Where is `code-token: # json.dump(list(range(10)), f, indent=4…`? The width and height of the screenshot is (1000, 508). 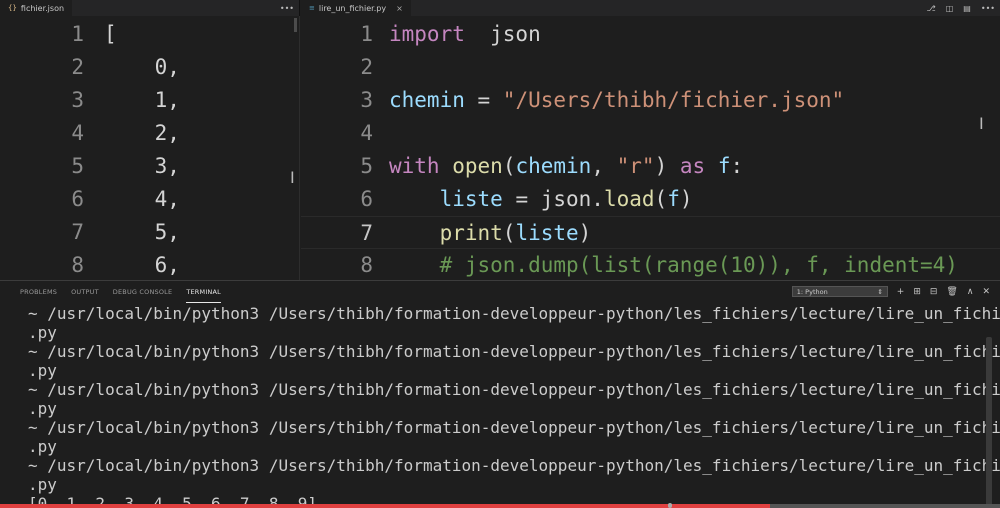 code-token: # json.dump(list(range(10)), f, indent=4… is located at coordinates (698, 265).